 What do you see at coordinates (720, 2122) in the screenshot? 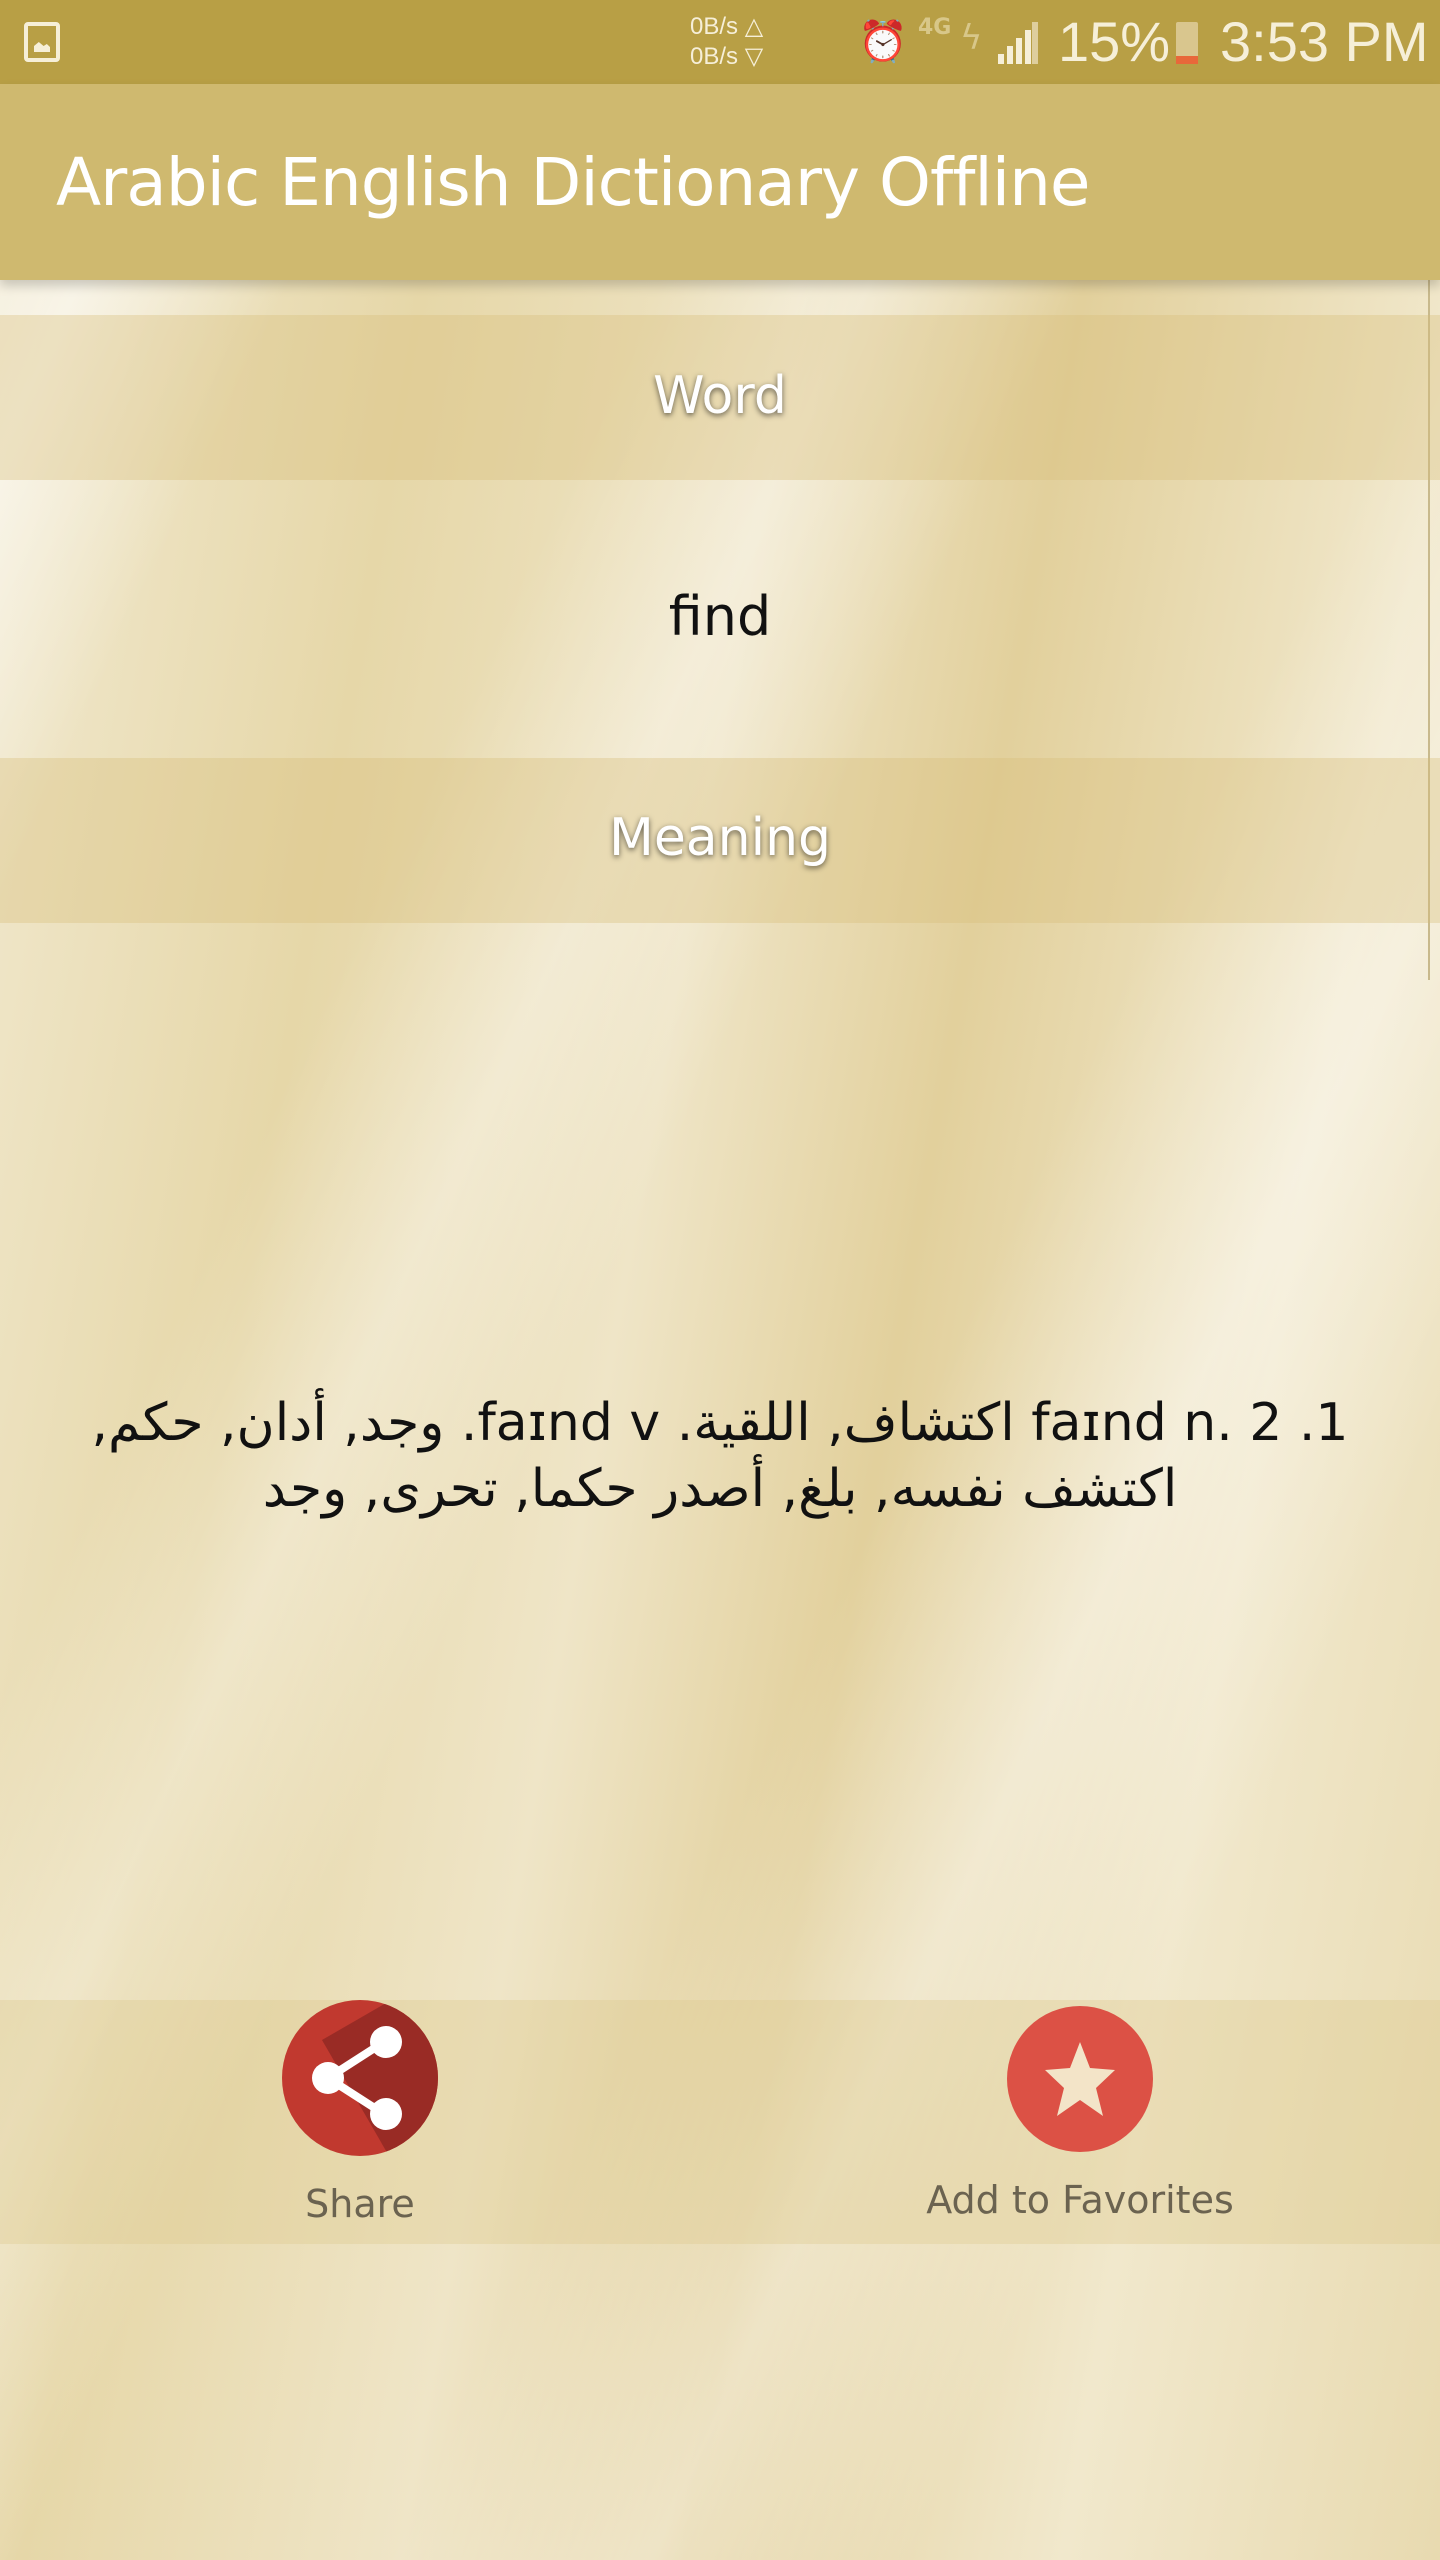
I see `action-bar: Share Add to Favorites` at bounding box center [720, 2122].